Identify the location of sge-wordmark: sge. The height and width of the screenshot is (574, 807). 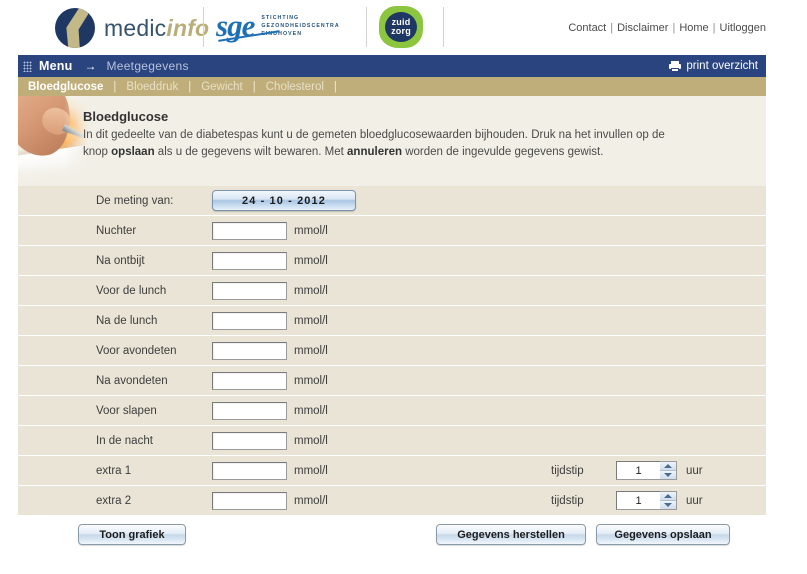
(235, 25).